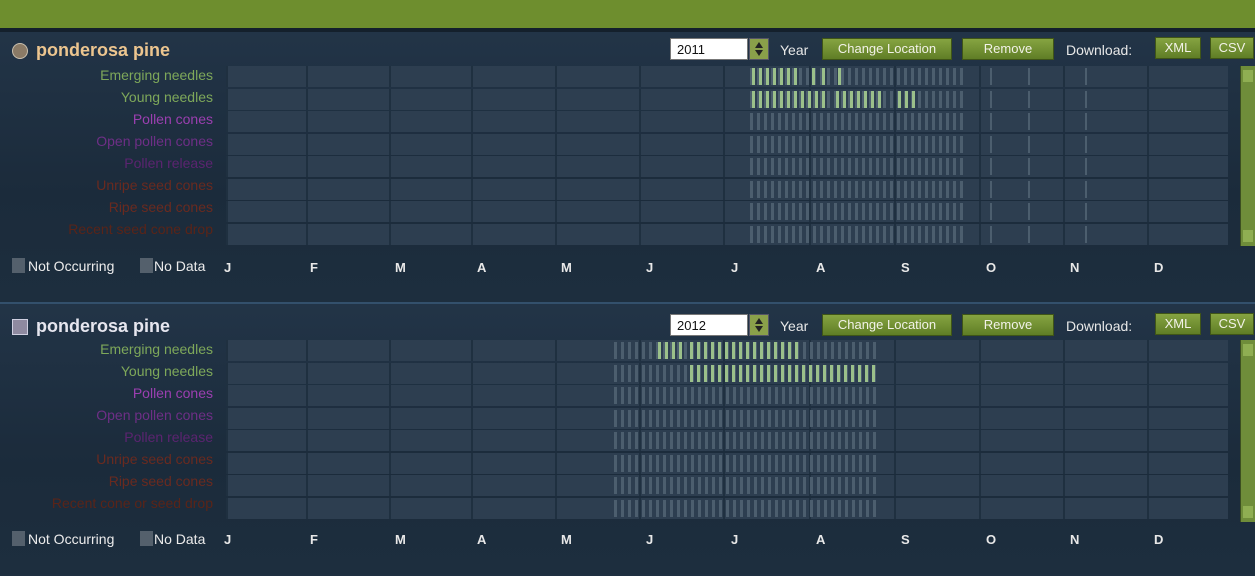  I want to click on species-color-dot, so click(20, 51).